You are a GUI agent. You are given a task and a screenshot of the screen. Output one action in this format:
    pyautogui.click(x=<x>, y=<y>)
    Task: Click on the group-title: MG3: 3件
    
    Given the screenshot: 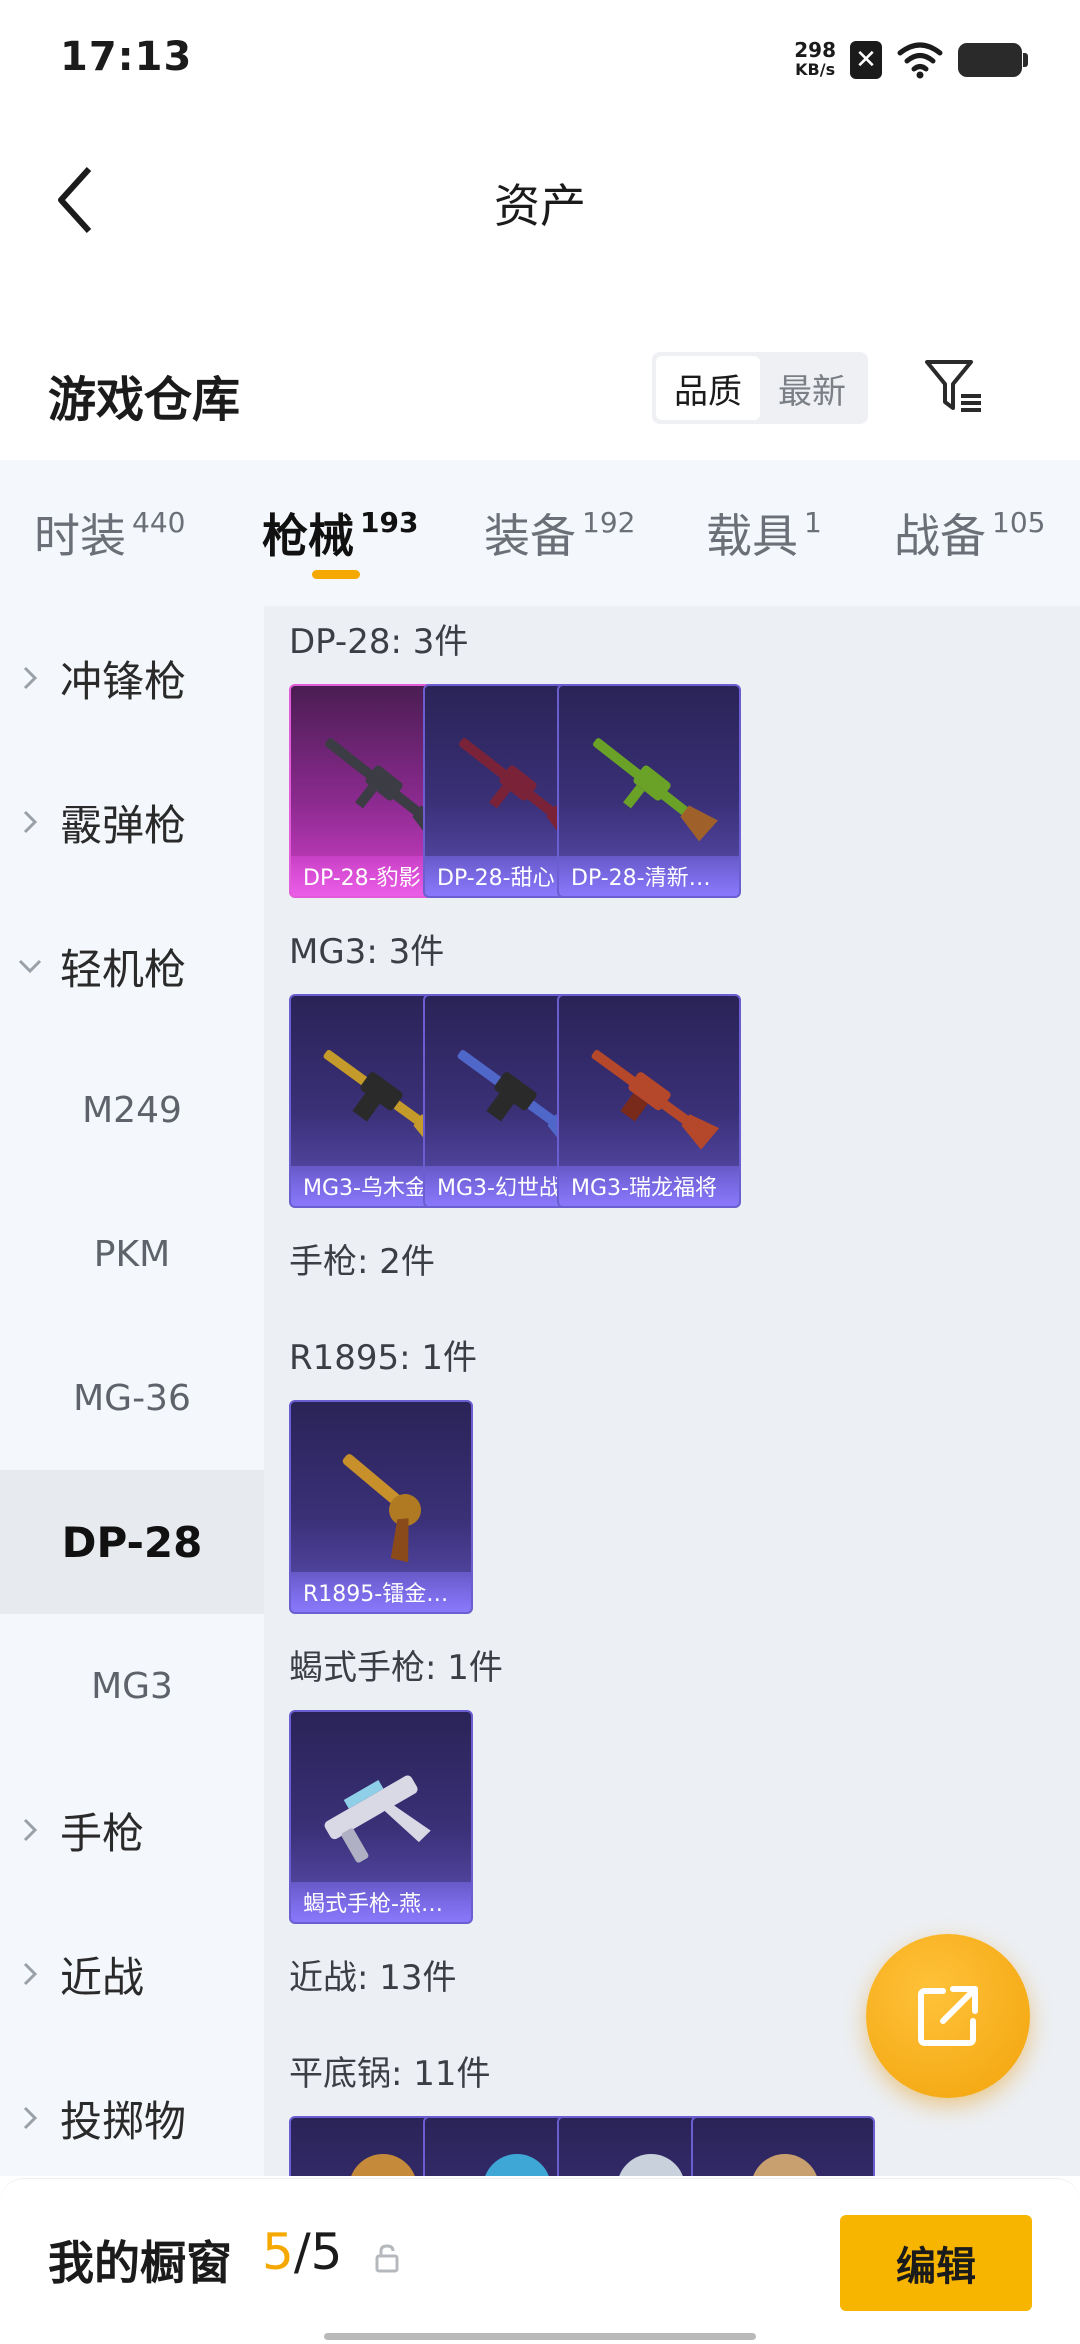 What is the action you would take?
    pyautogui.click(x=367, y=952)
    